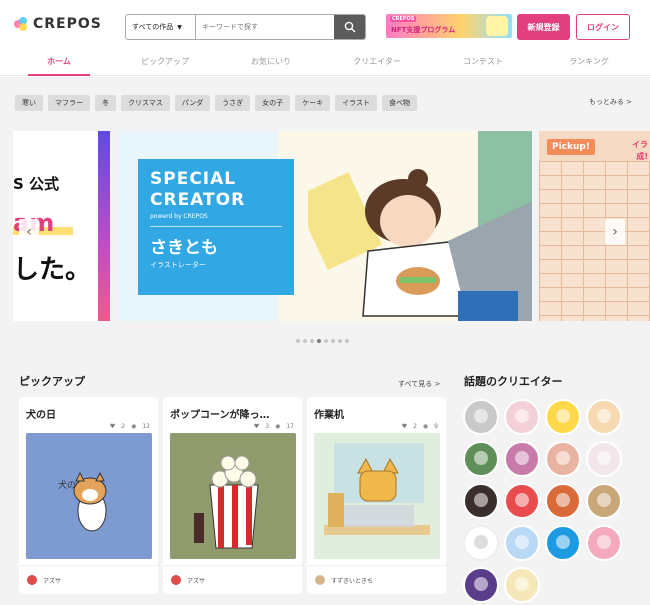  I want to click on artwork-author: すずきいときち, so click(376, 579).